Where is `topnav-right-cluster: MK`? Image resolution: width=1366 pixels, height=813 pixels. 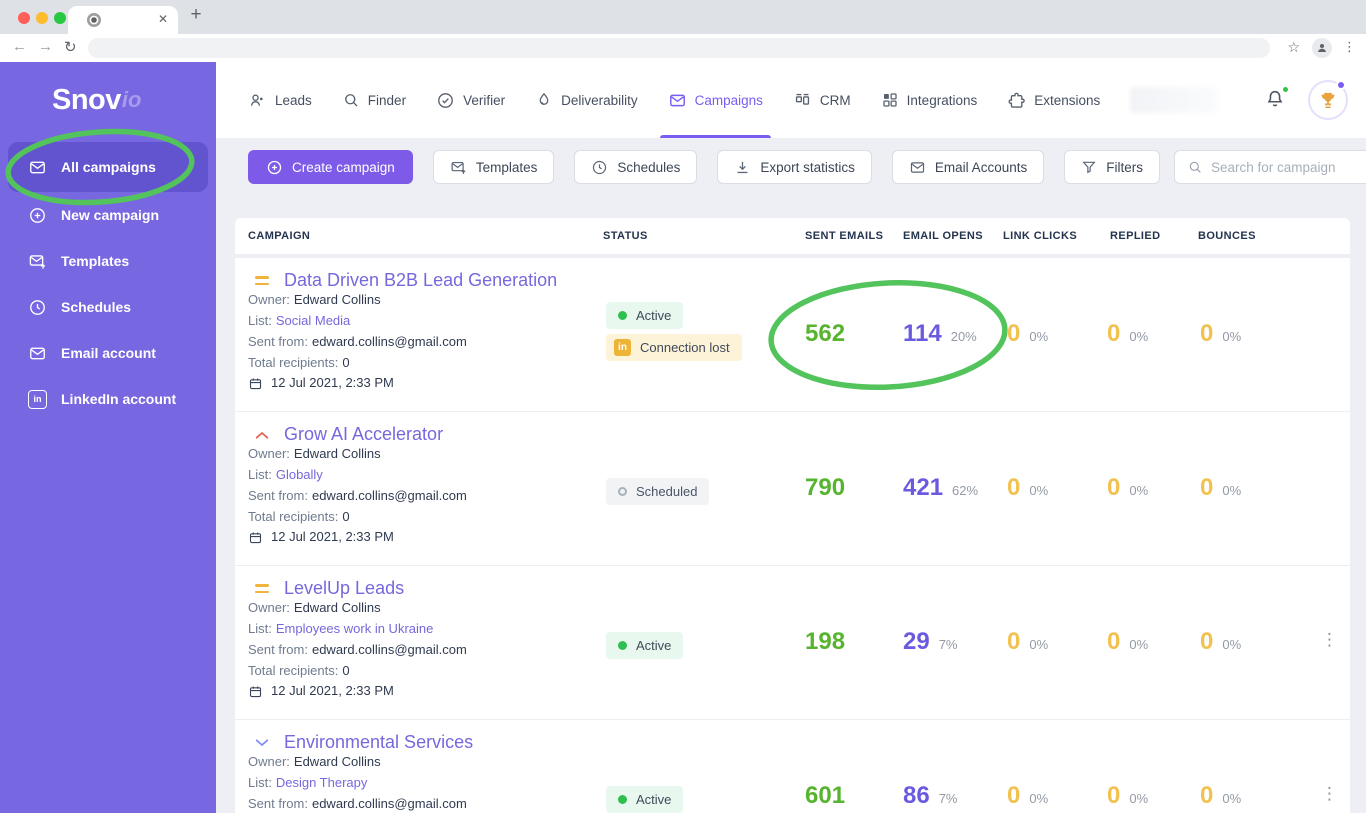
topnav-right-cluster: MK is located at coordinates (1248, 100).